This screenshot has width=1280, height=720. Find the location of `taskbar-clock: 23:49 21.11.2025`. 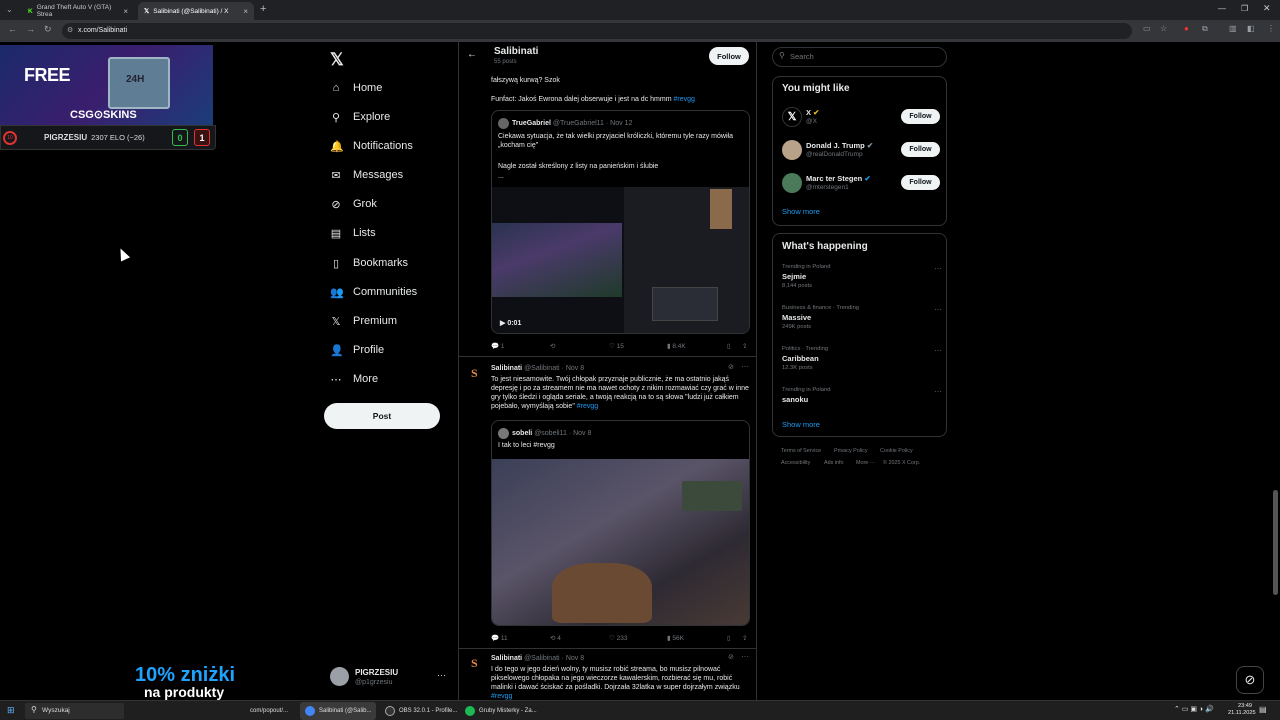

taskbar-clock: 23:49 21.11.2025 is located at coordinates (1242, 710).